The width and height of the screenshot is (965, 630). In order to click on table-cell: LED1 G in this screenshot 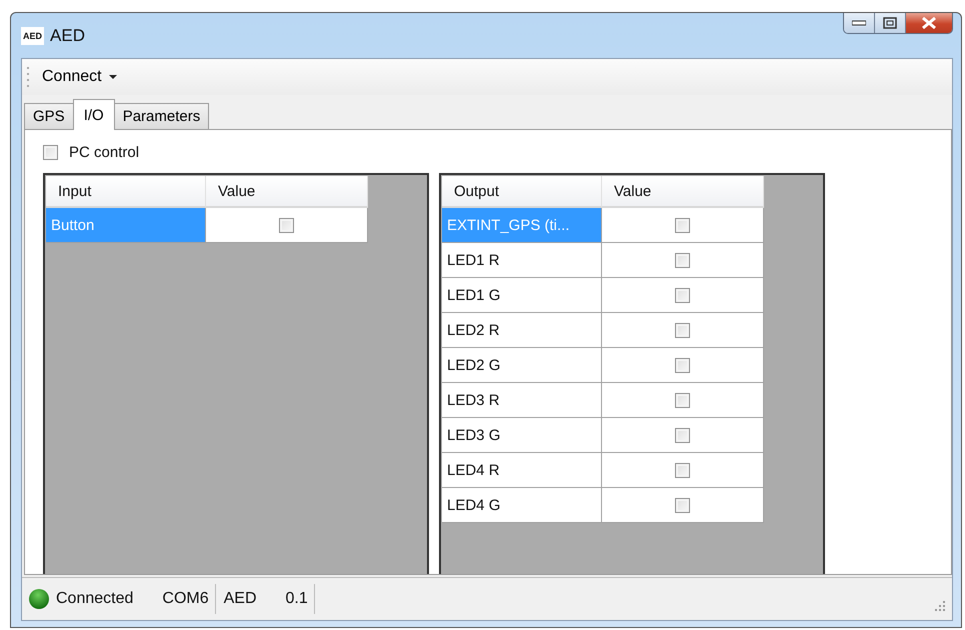, I will do `click(522, 295)`.